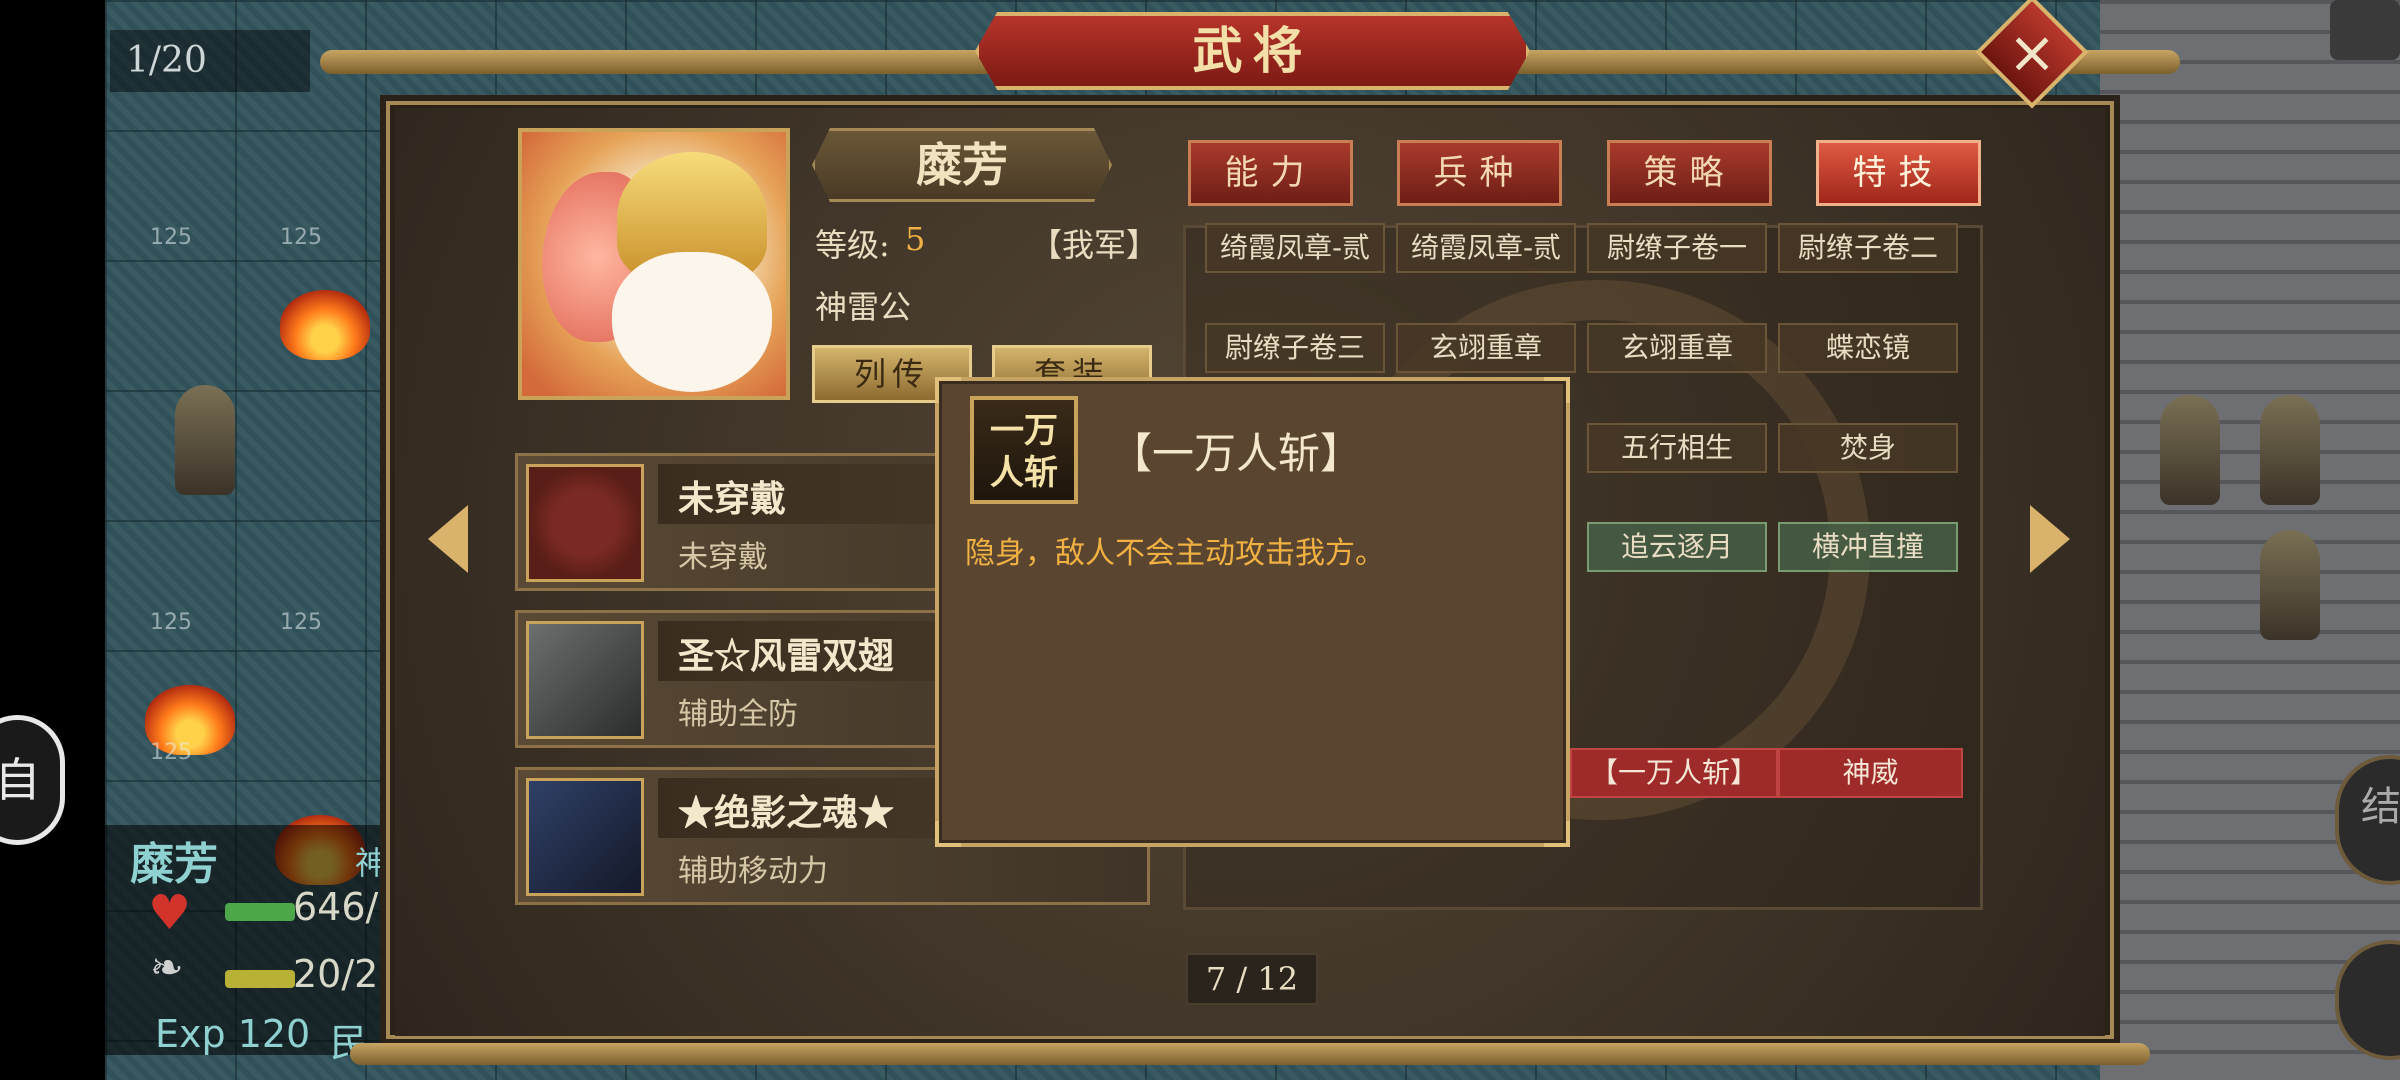  Describe the element at coordinates (325, 325) in the screenshot. I see `fire-tile` at that location.